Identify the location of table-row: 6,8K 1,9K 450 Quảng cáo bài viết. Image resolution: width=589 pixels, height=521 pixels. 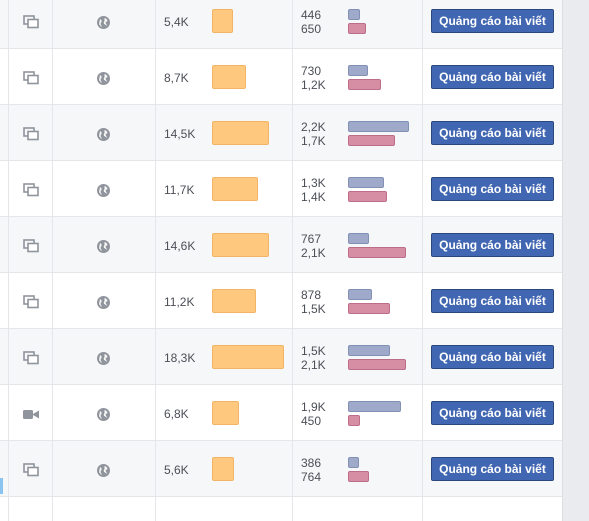
(281, 413).